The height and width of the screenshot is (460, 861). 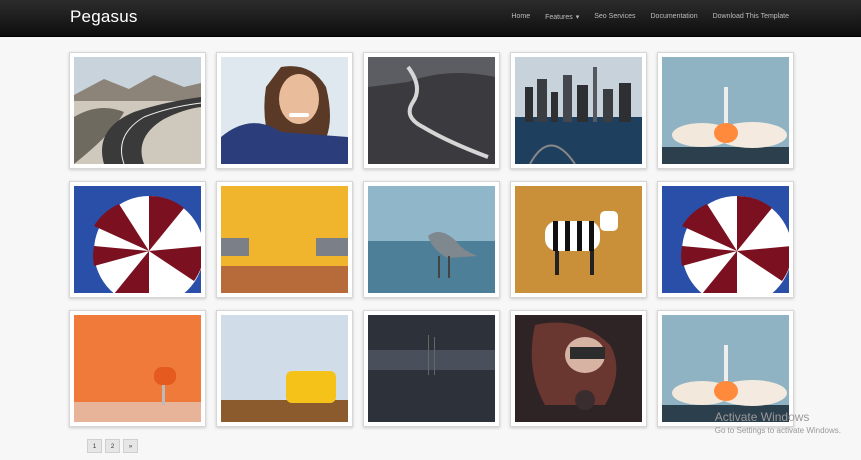 I want to click on gallery-item-chair-orange, so click(x=137, y=368).